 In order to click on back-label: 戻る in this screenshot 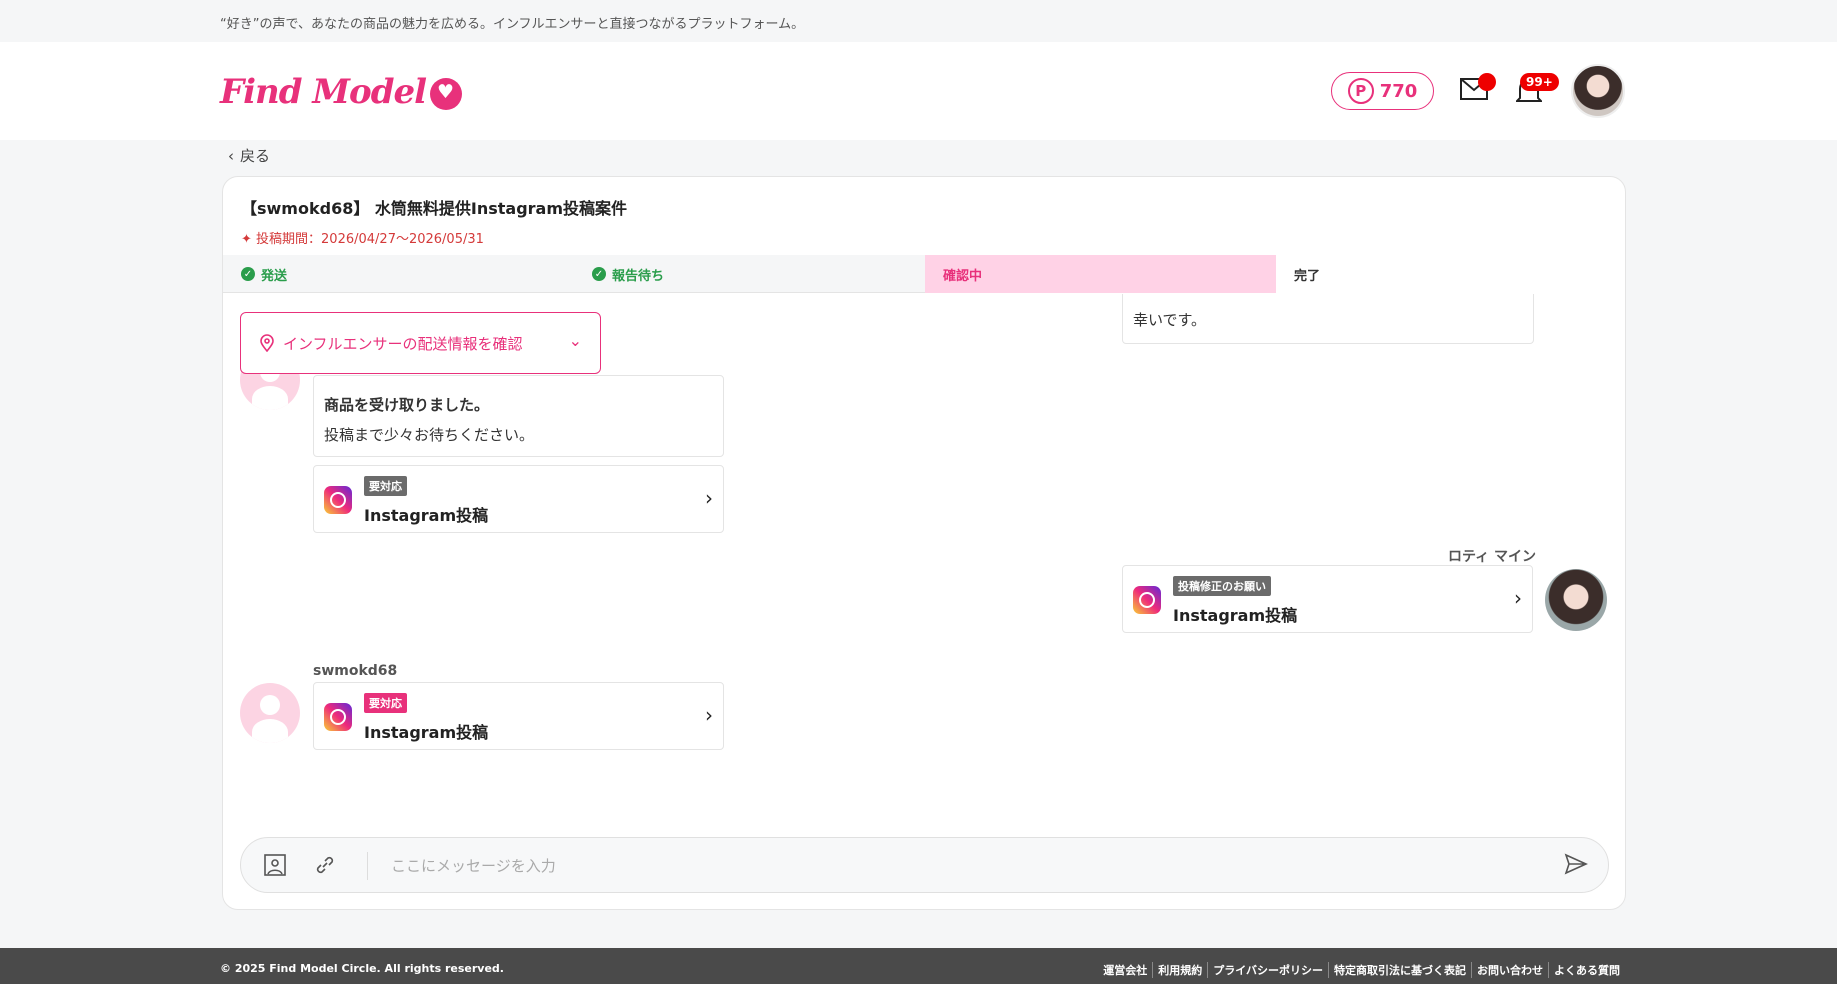, I will do `click(255, 156)`.